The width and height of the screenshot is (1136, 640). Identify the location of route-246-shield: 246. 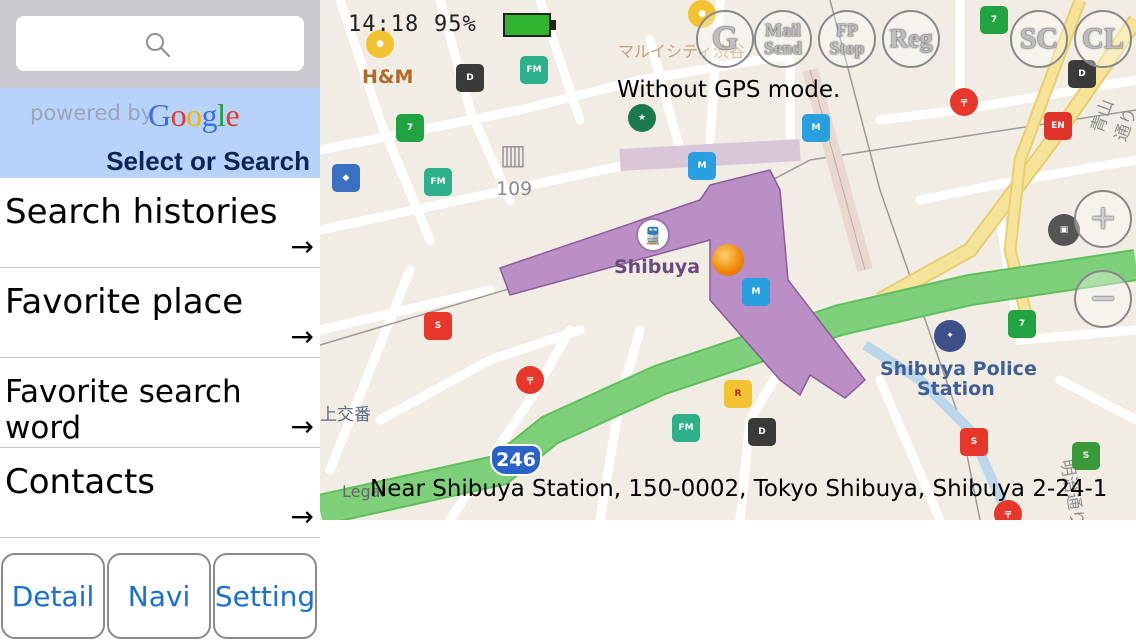
(516, 460).